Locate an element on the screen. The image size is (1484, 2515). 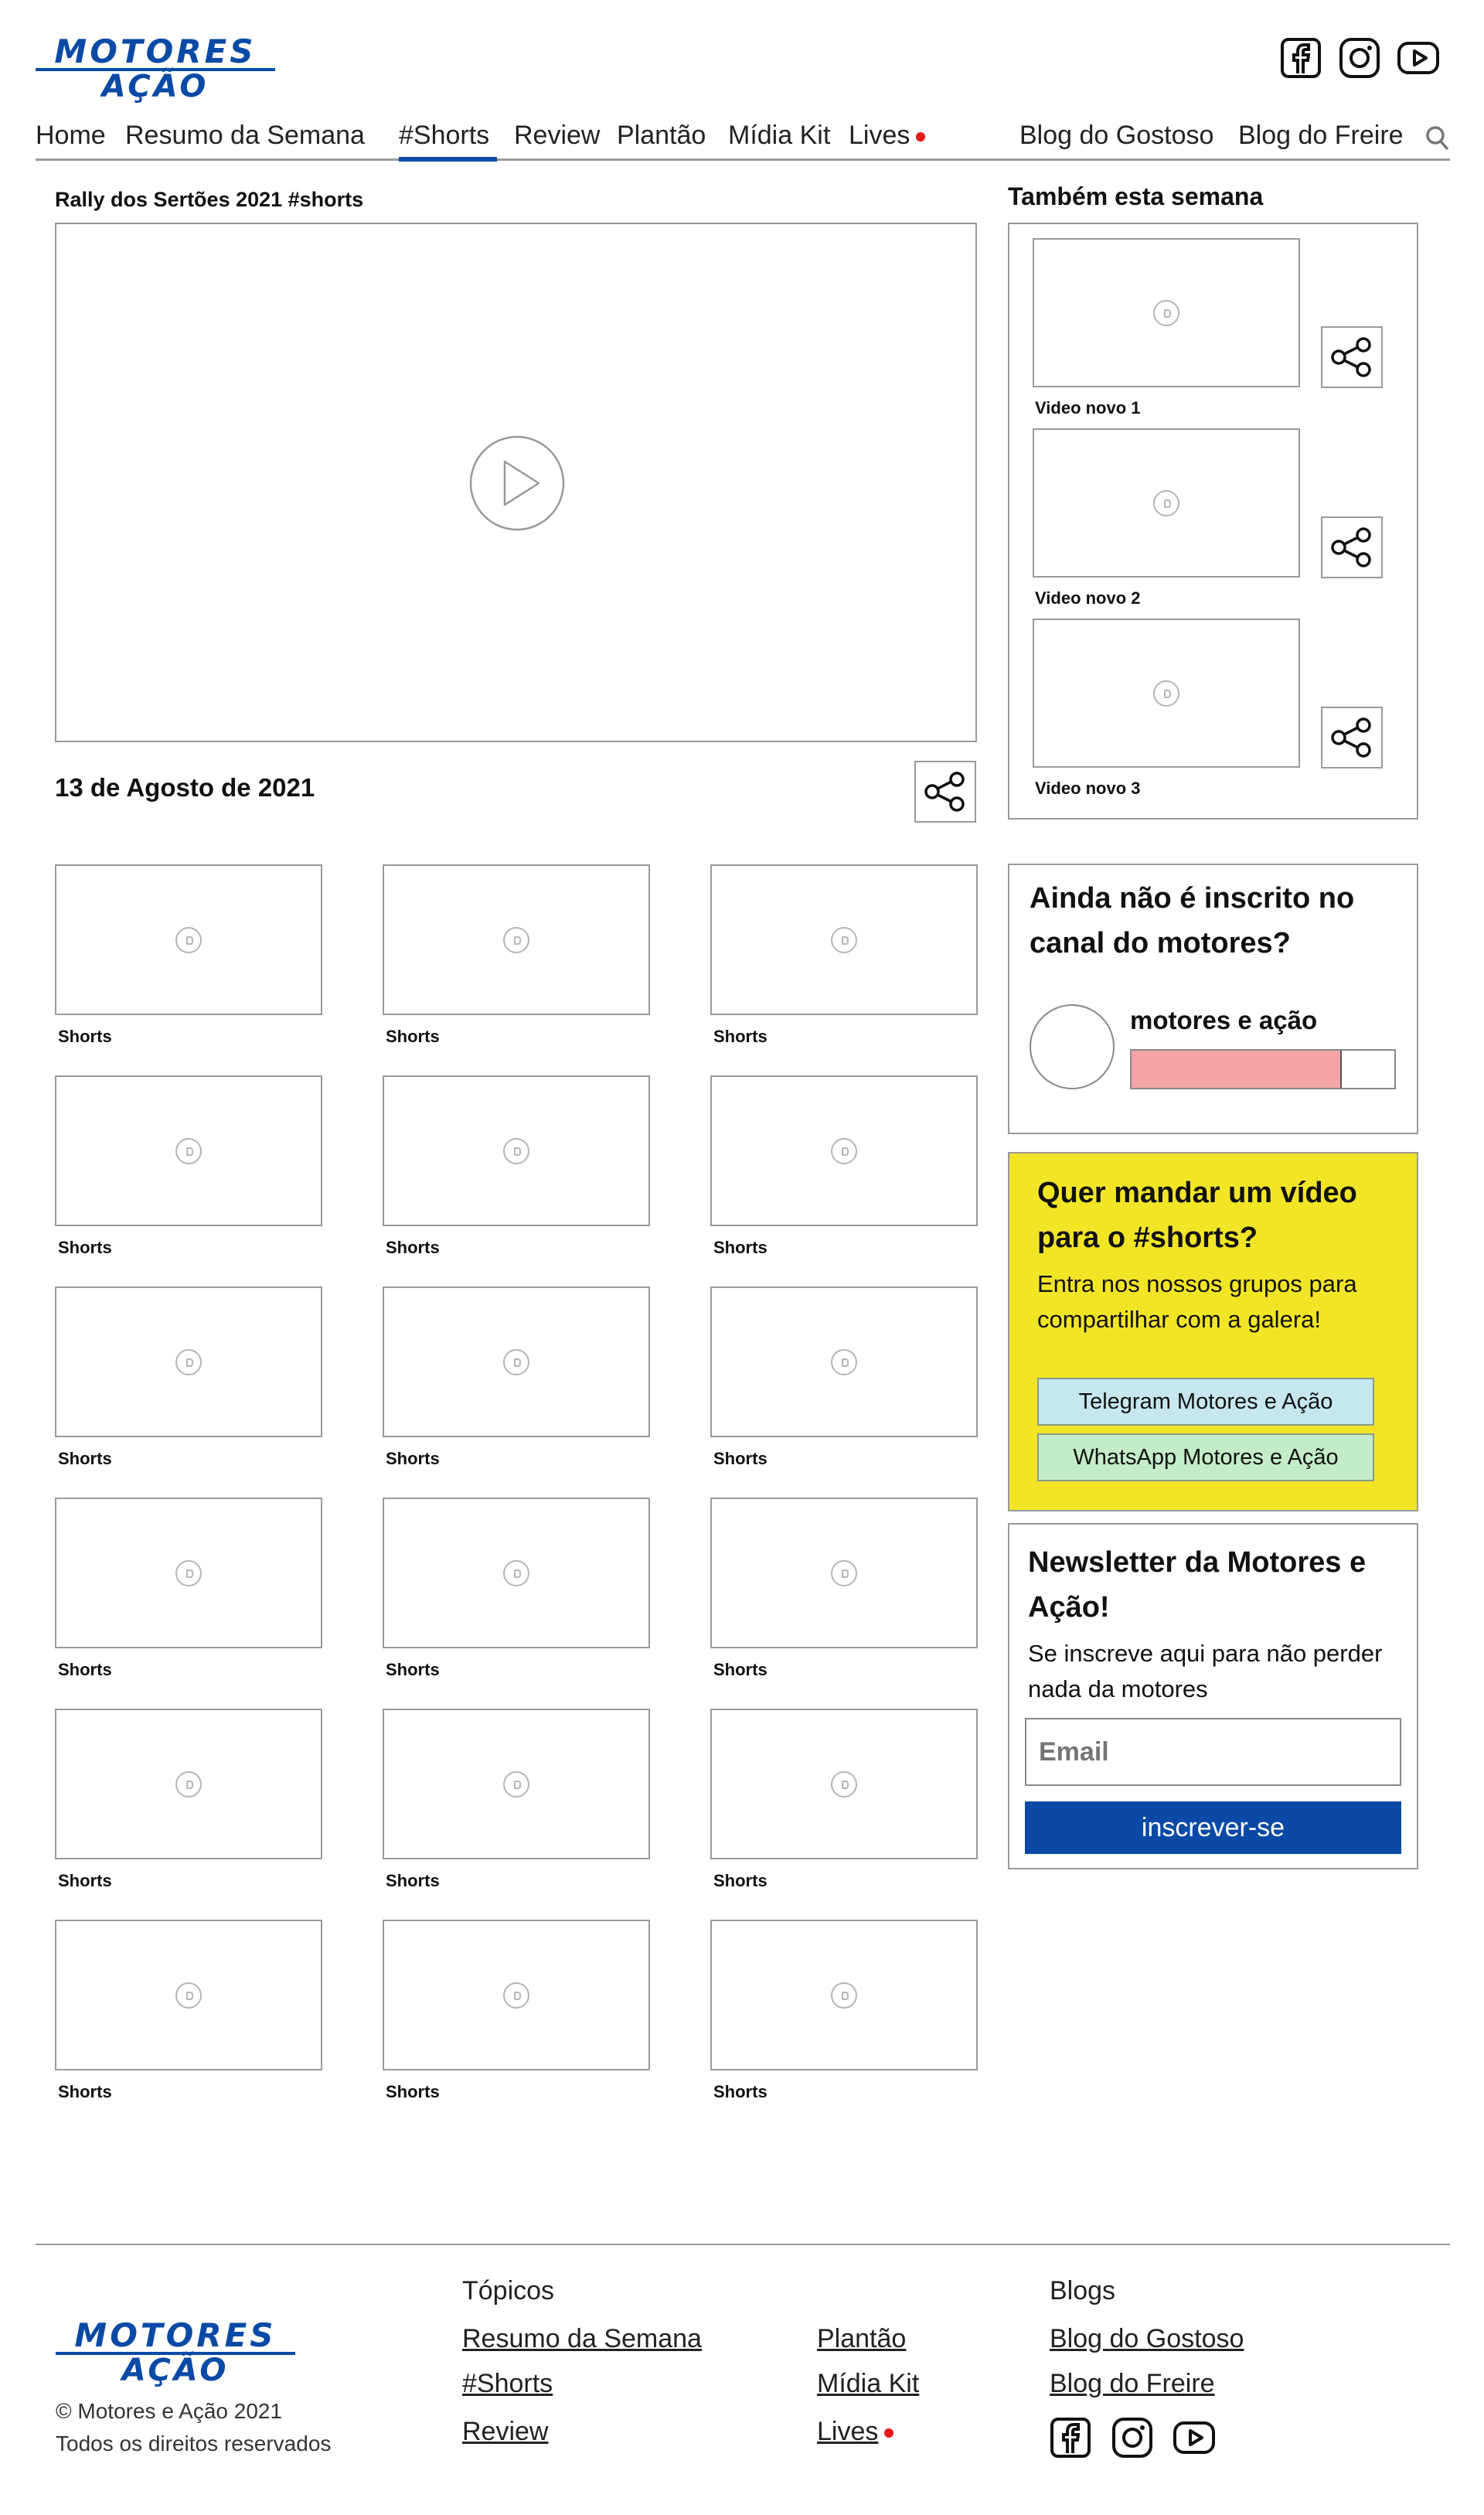
footer-instagram-icon is located at coordinates (1132, 2438).